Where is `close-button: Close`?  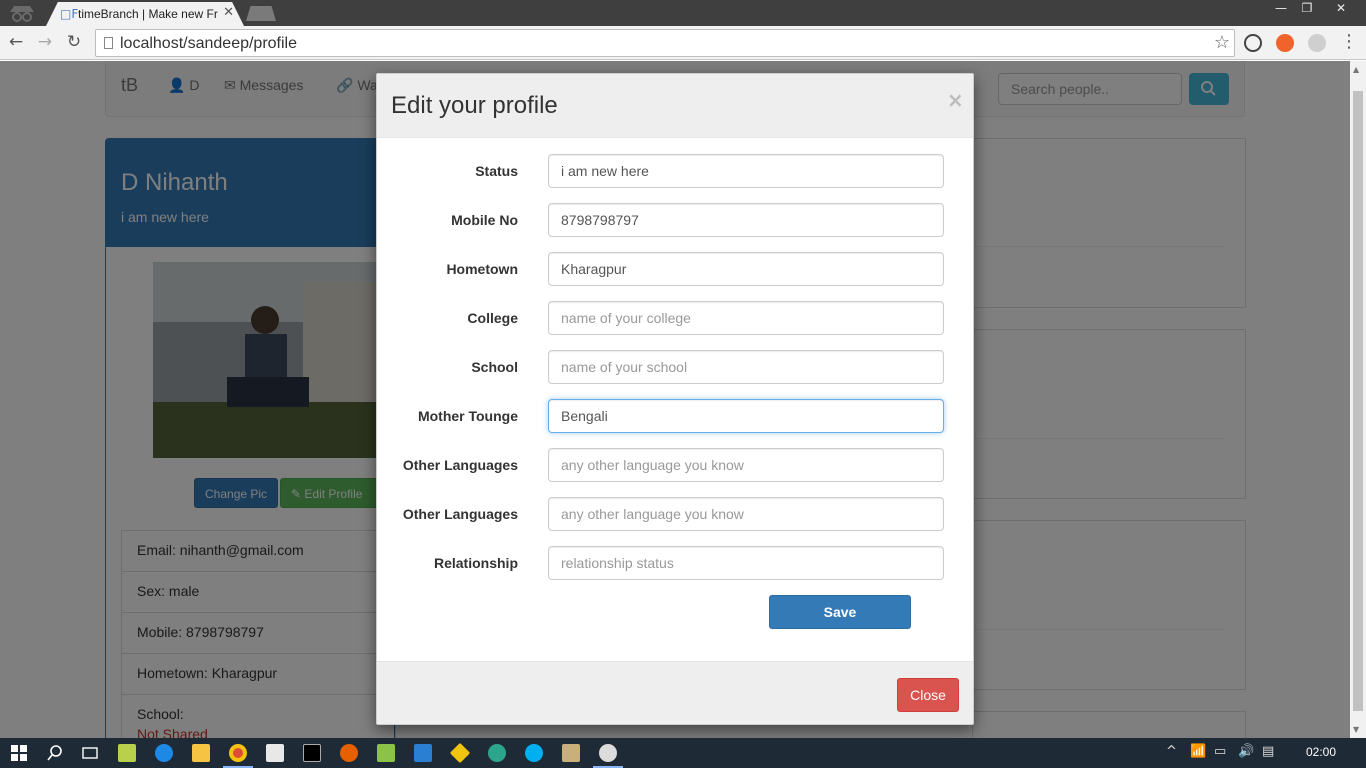 close-button: Close is located at coordinates (928, 695).